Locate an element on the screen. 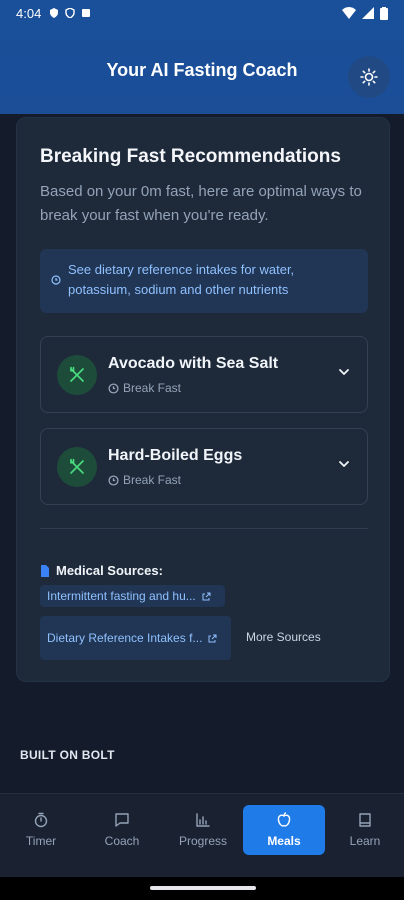 The image size is (404, 900). nav-label: Progress is located at coordinates (203, 841).